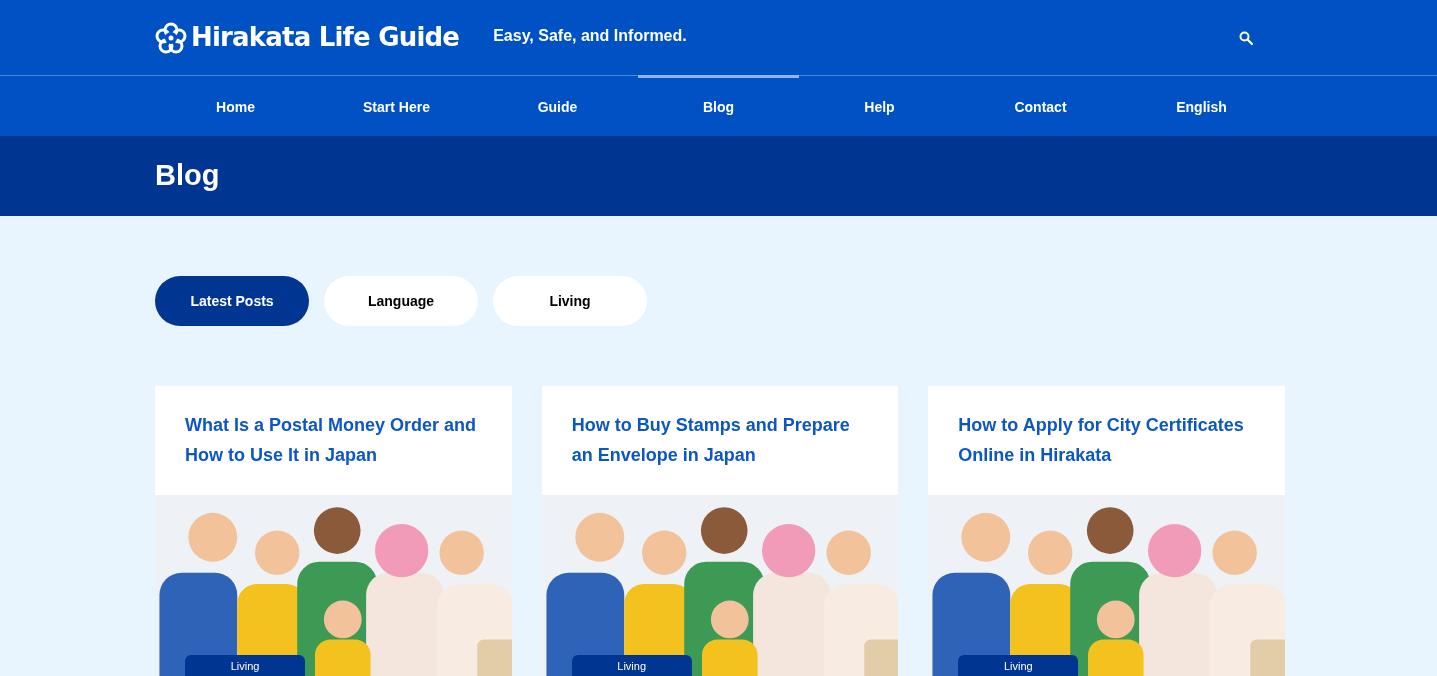 The height and width of the screenshot is (676, 1437). Describe the element at coordinates (171, 37) in the screenshot. I see `flower-logo-icon` at that location.